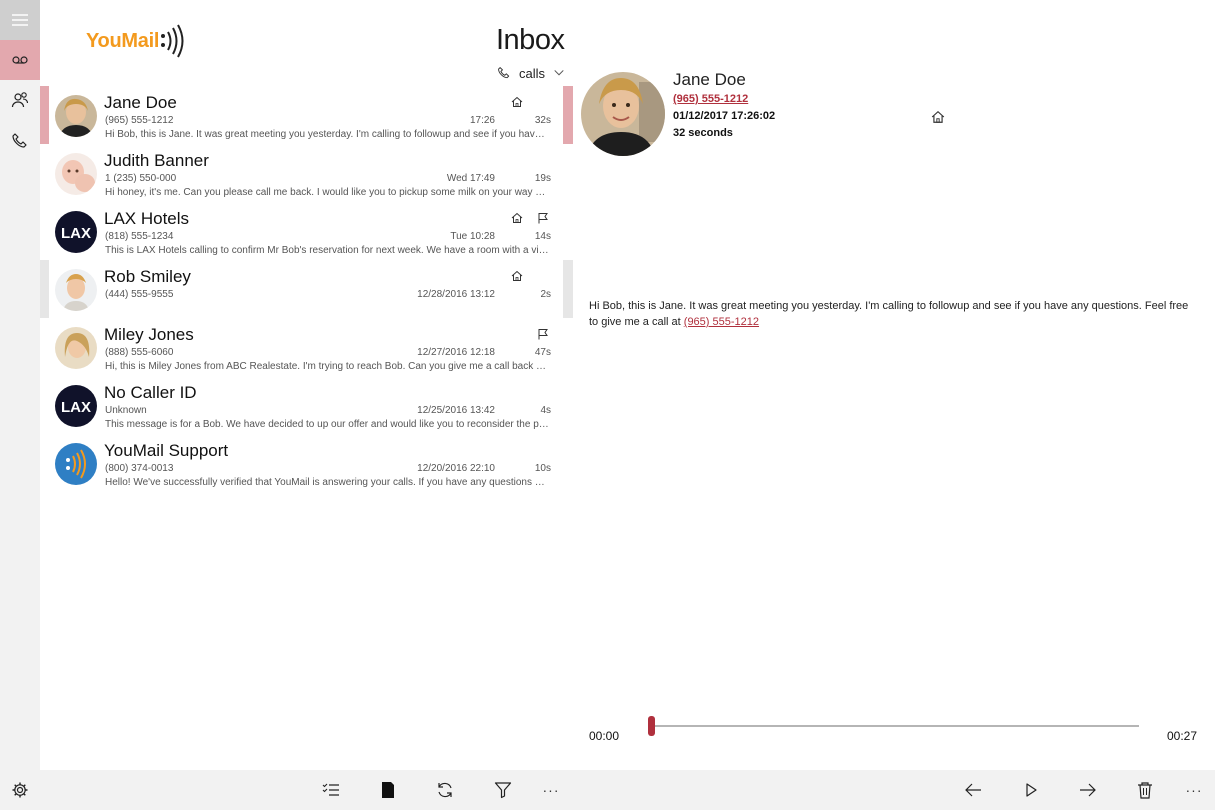  I want to click on message-duration: 32s, so click(542, 120).